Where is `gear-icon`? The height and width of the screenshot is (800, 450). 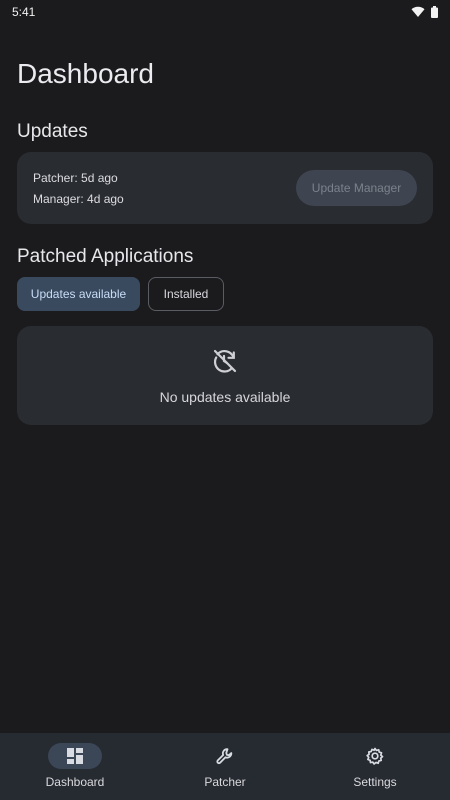
gear-icon is located at coordinates (375, 756).